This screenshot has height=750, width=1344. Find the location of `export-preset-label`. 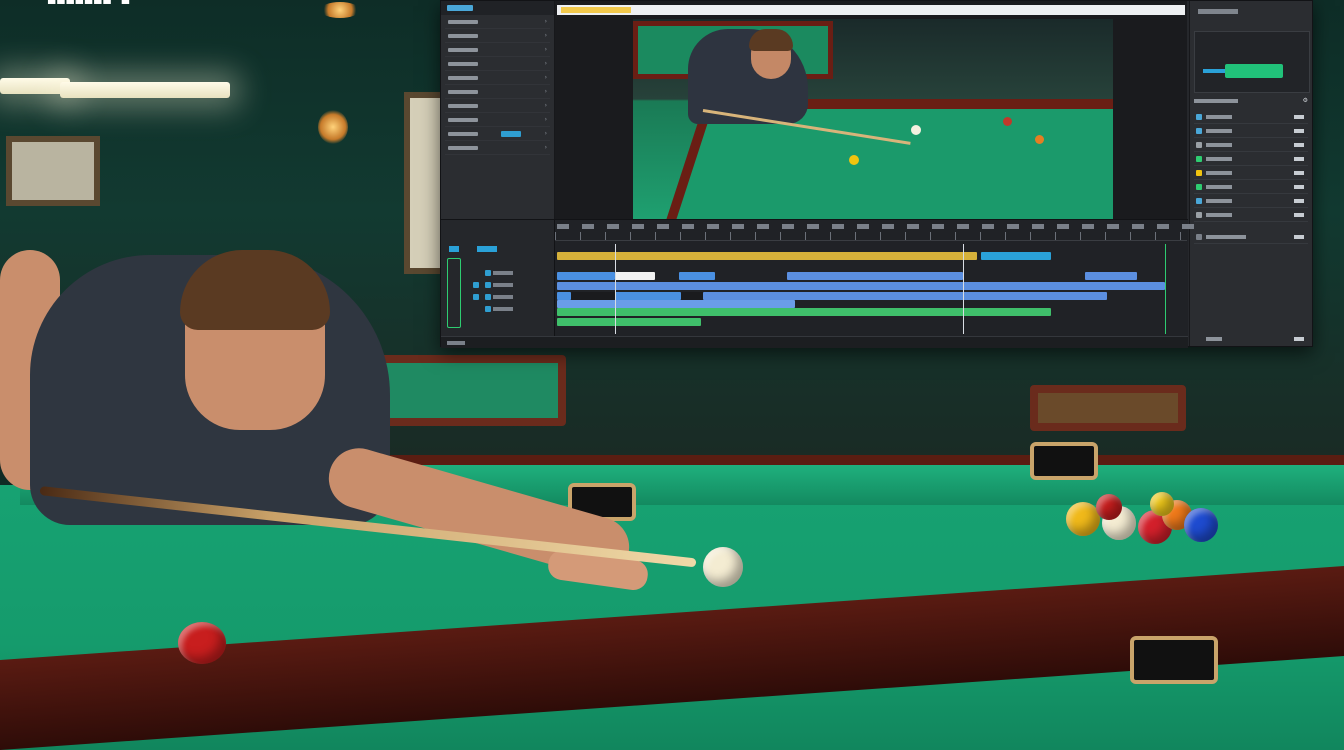

export-preset-label is located at coordinates (1214, 71).